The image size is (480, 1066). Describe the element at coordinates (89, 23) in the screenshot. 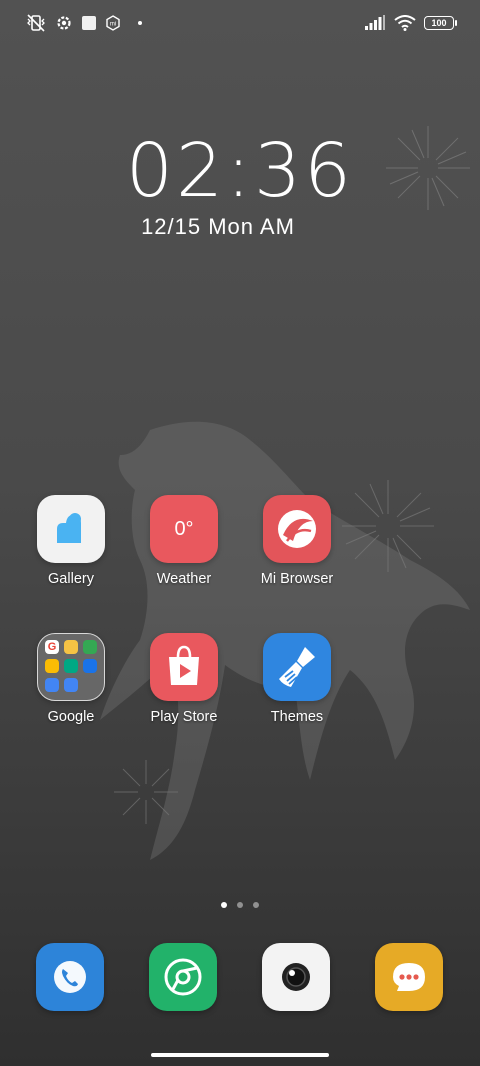

I see `square-notification-icon` at that location.